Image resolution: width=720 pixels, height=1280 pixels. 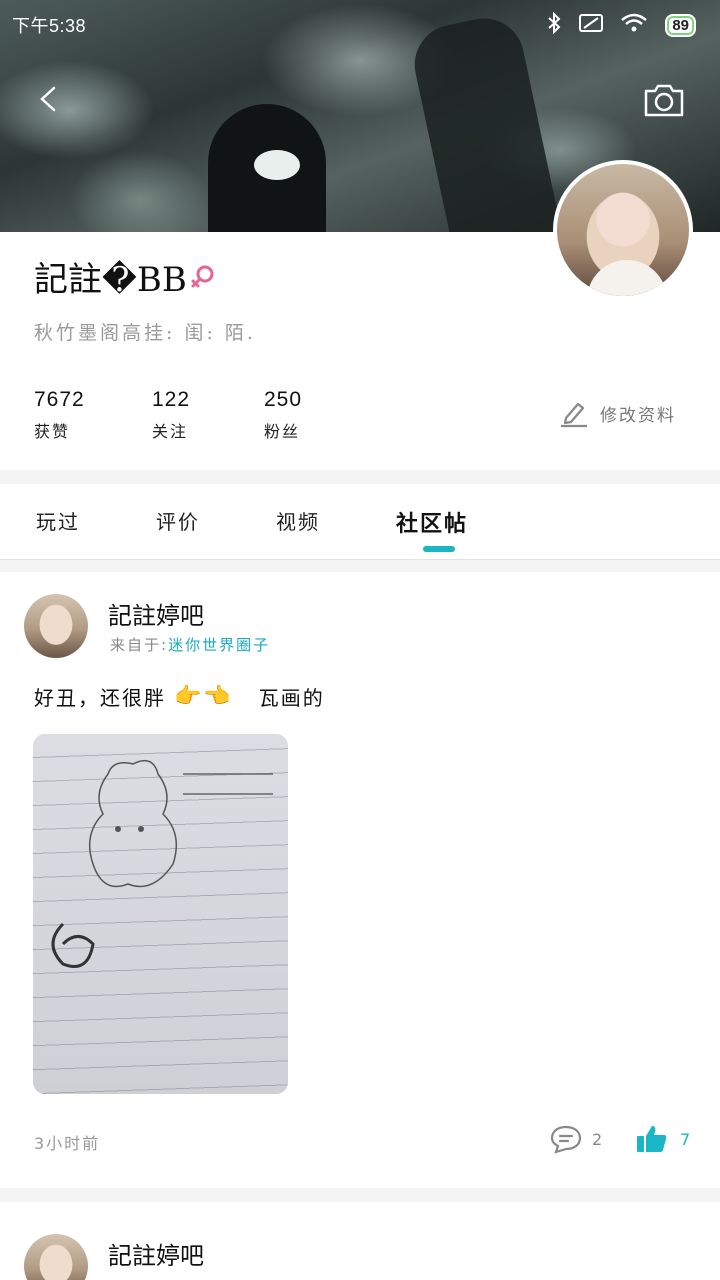 I want to click on post-text-part-1: 好丑，还很胖, so click(x=100, y=698).